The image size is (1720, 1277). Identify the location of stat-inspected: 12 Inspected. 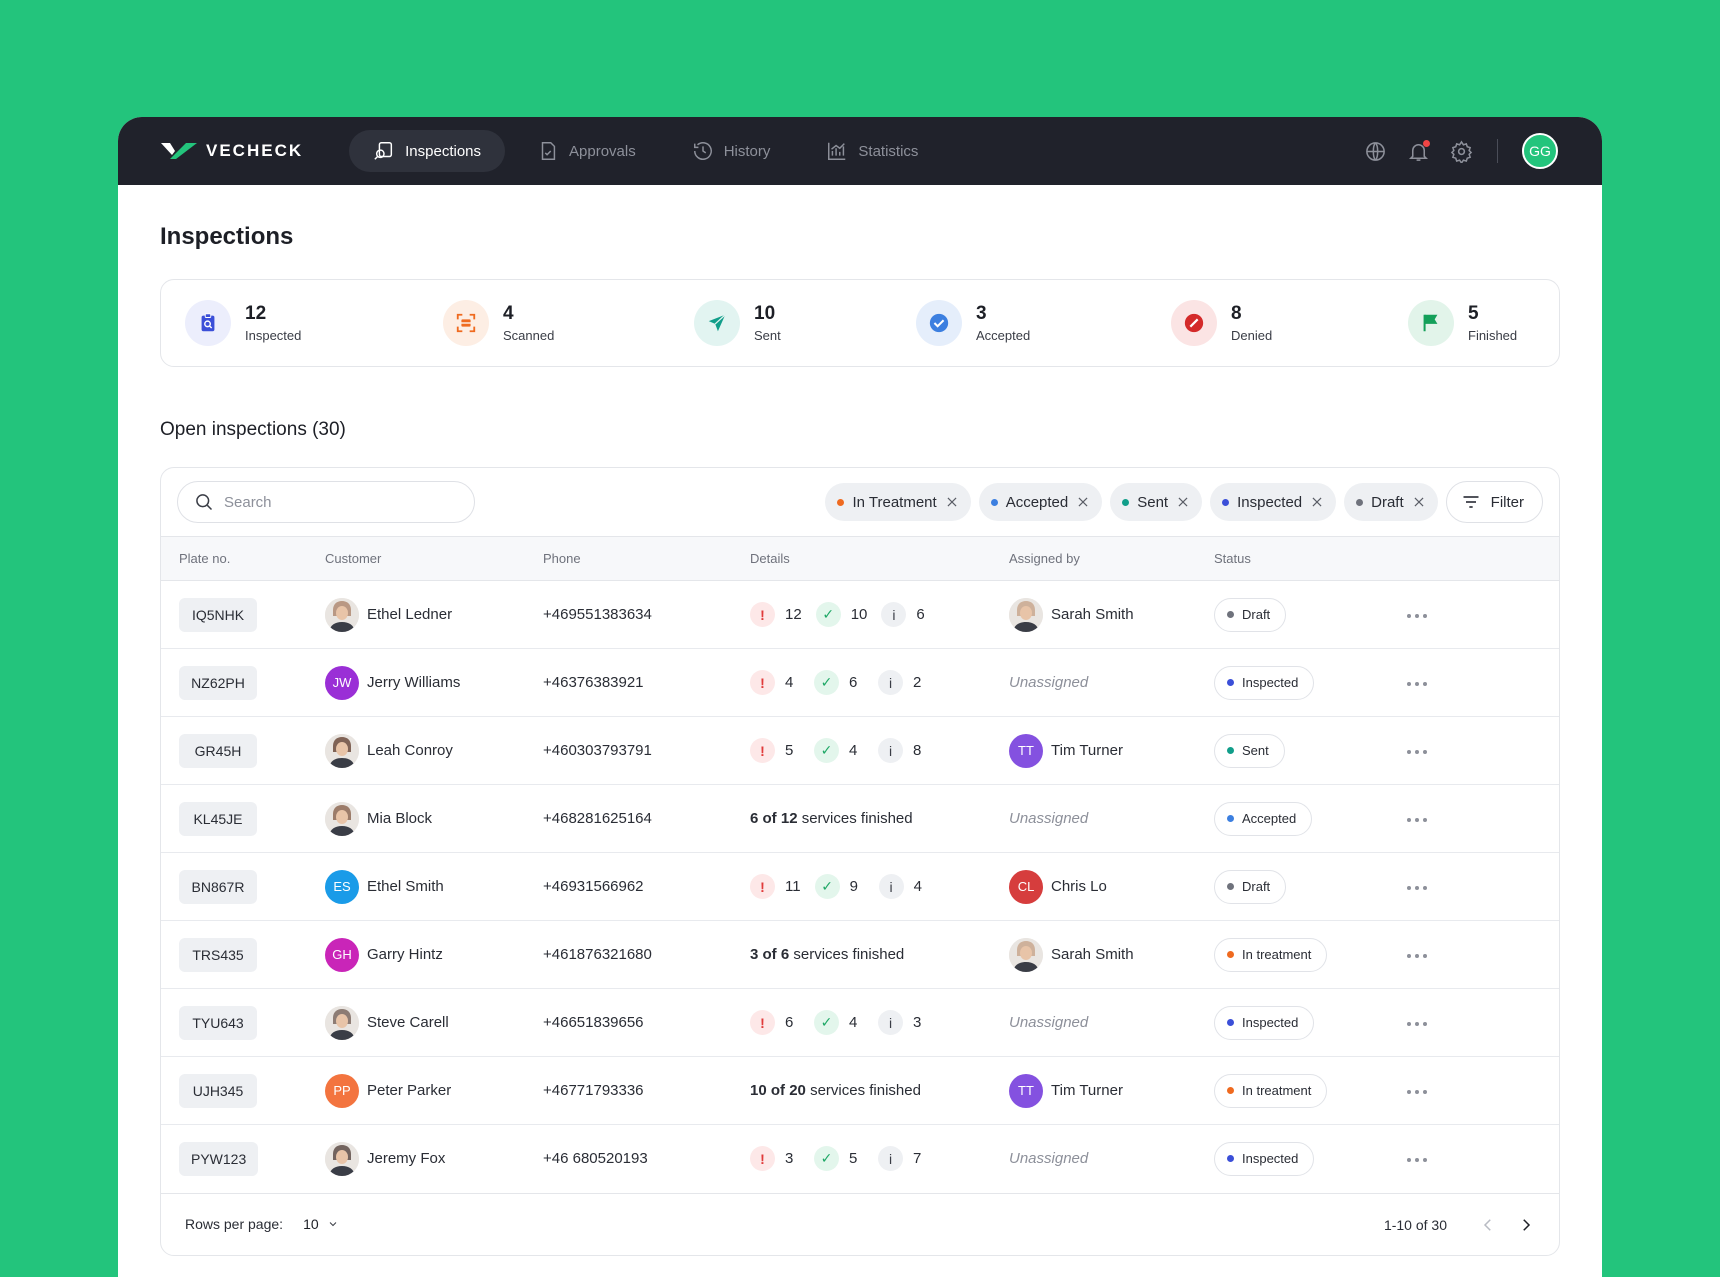
(243, 323).